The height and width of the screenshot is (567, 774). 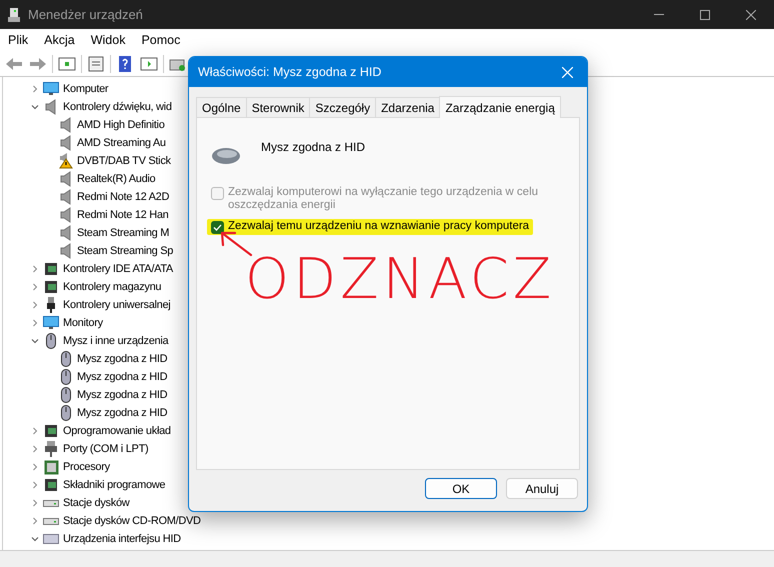 What do you see at coordinates (313, 147) in the screenshot?
I see `device-name: Mysz zgodna z HID` at bounding box center [313, 147].